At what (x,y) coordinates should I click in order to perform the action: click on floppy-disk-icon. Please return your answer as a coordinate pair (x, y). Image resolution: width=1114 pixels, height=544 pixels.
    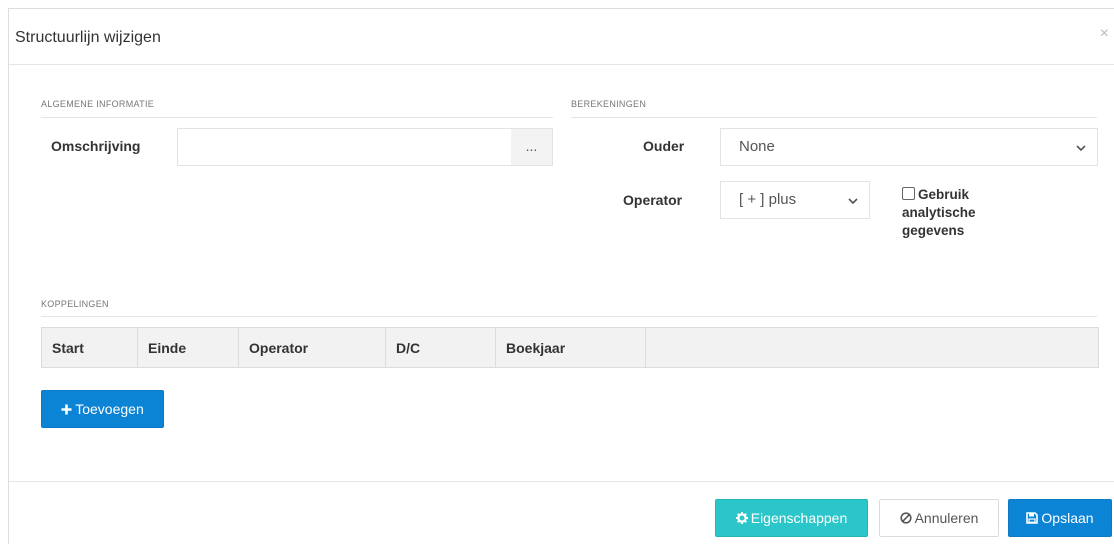
    Looking at the image, I should click on (1032, 518).